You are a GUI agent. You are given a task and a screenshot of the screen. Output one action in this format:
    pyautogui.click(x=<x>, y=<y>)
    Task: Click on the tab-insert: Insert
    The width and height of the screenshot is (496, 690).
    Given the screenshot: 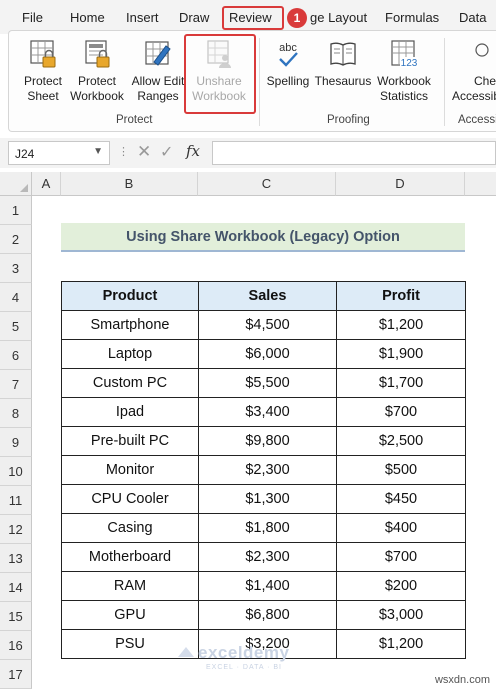 What is the action you would take?
    pyautogui.click(x=142, y=17)
    